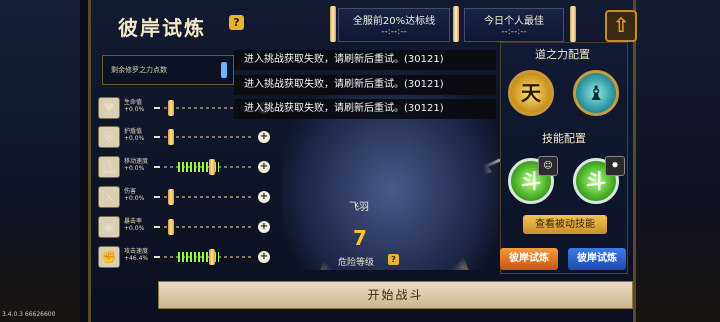 This screenshot has height=322, width=720. Describe the element at coordinates (394, 32) in the screenshot. I see `server-threshold-value: --:--:--` at that location.